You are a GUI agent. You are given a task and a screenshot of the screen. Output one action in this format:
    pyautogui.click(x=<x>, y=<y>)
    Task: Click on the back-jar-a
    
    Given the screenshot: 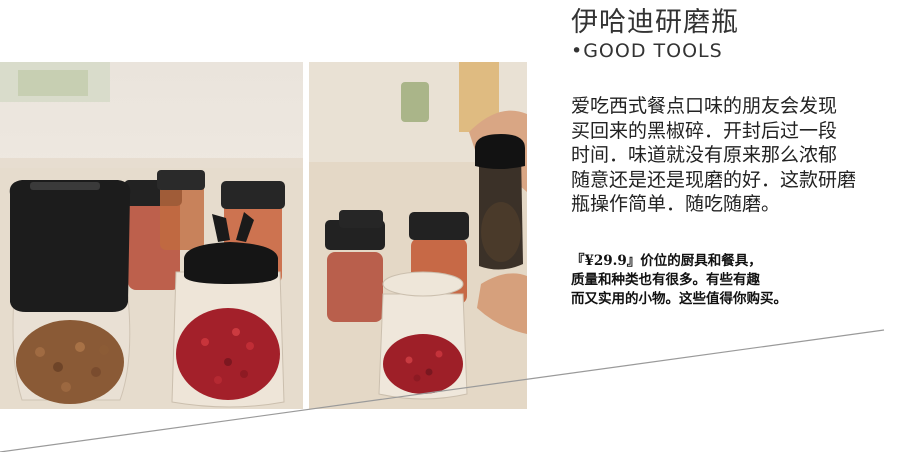 What is the action you would take?
    pyautogui.click(x=355, y=271)
    